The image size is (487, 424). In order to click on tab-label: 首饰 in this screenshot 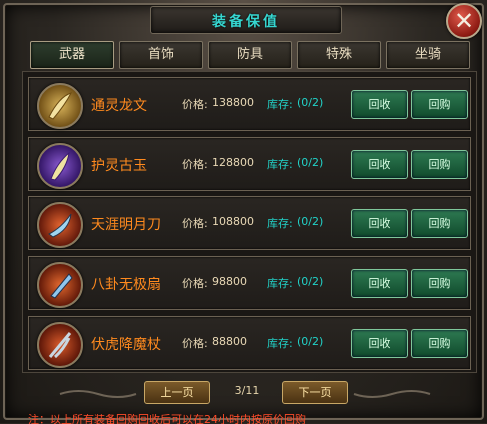, I will do `click(160, 54)`.